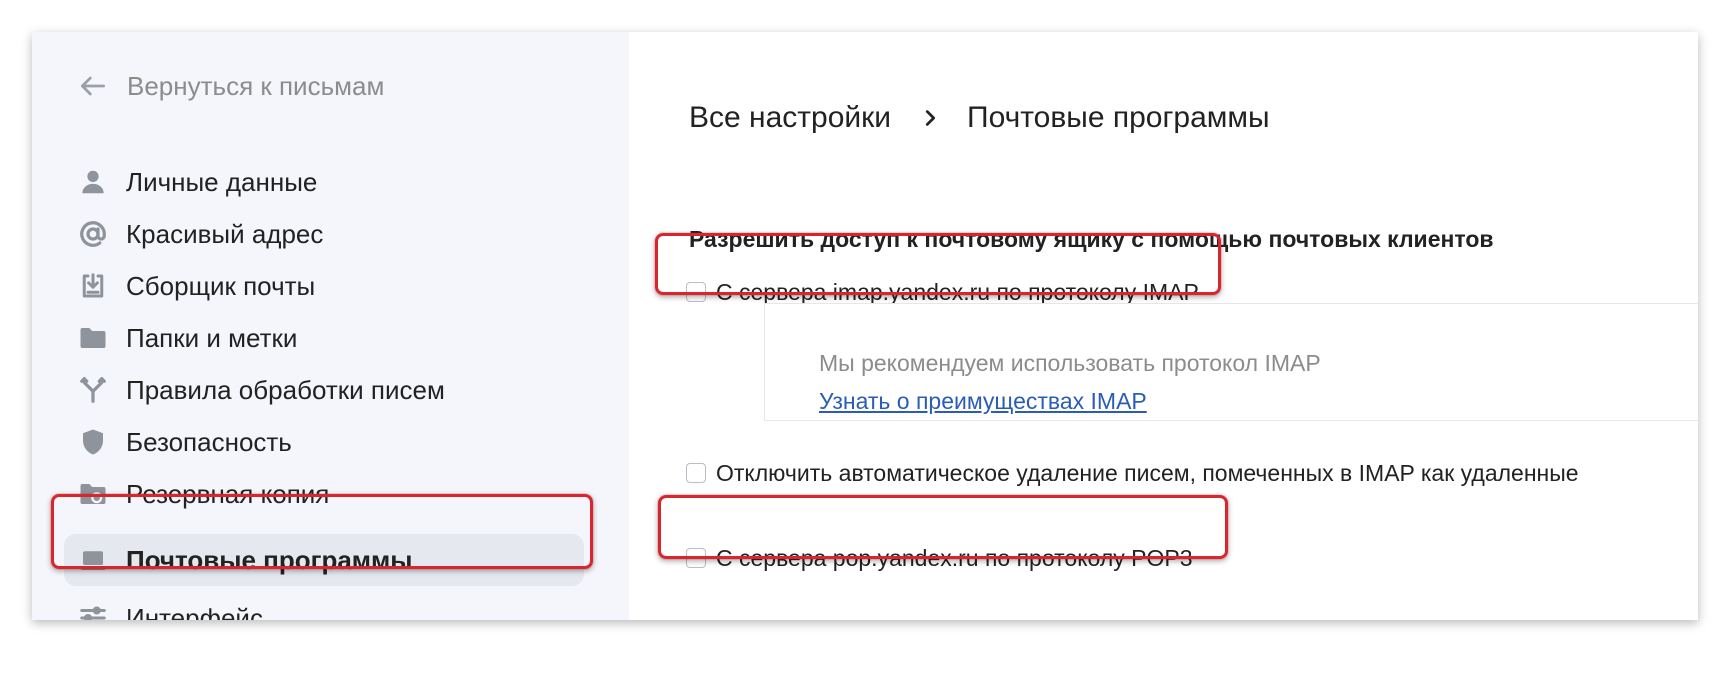 The width and height of the screenshot is (1729, 690). I want to click on sidebar-item-label: Резервная копия, so click(228, 493).